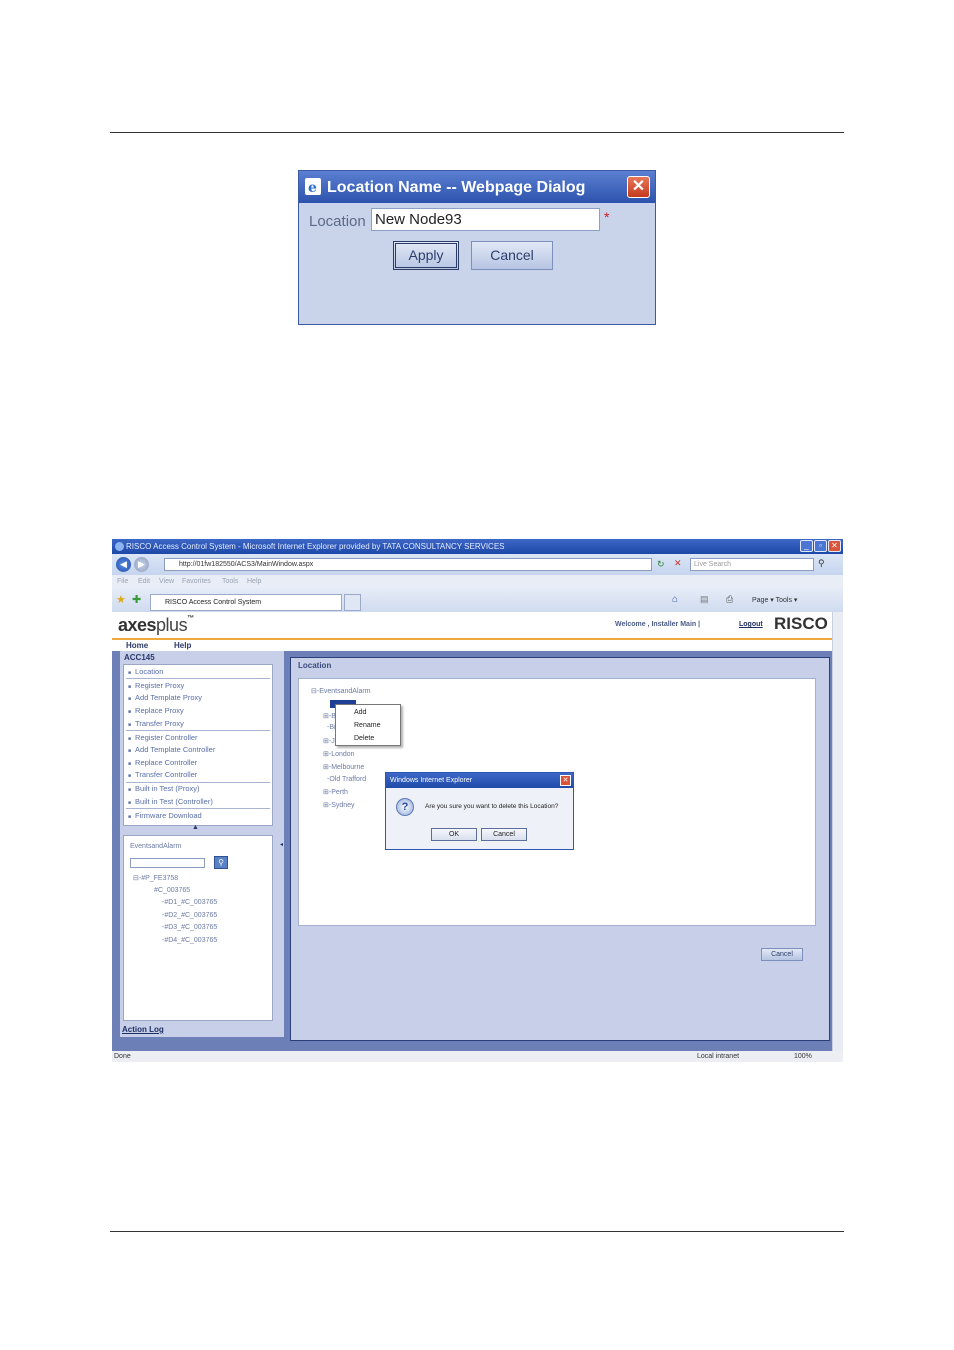 The image size is (954, 1350). Describe the element at coordinates (230, 581) in the screenshot. I see `menu-tools: Tools` at that location.